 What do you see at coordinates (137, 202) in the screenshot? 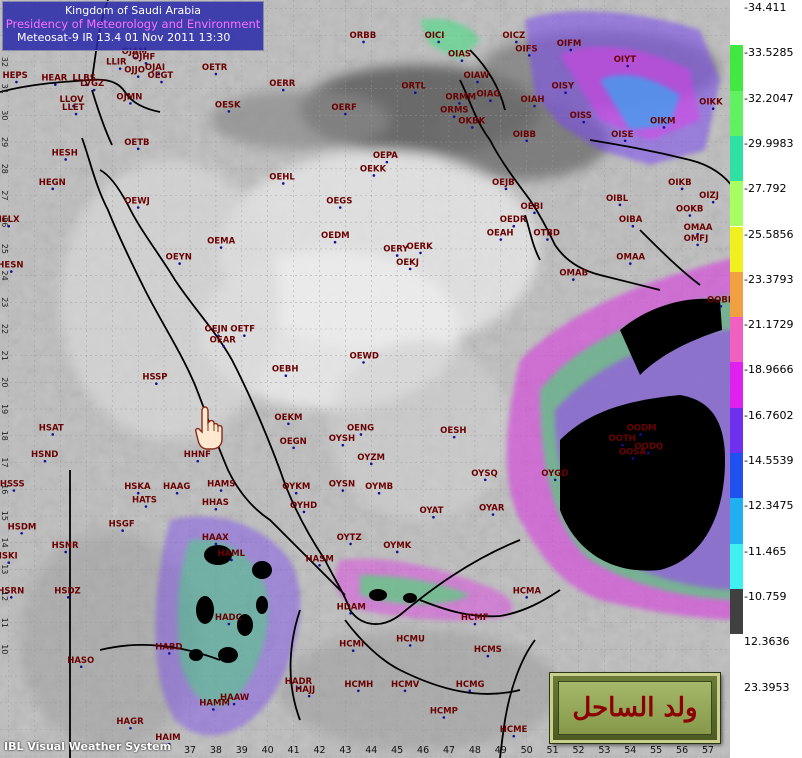
I see `station-label: OEWJ` at bounding box center [137, 202].